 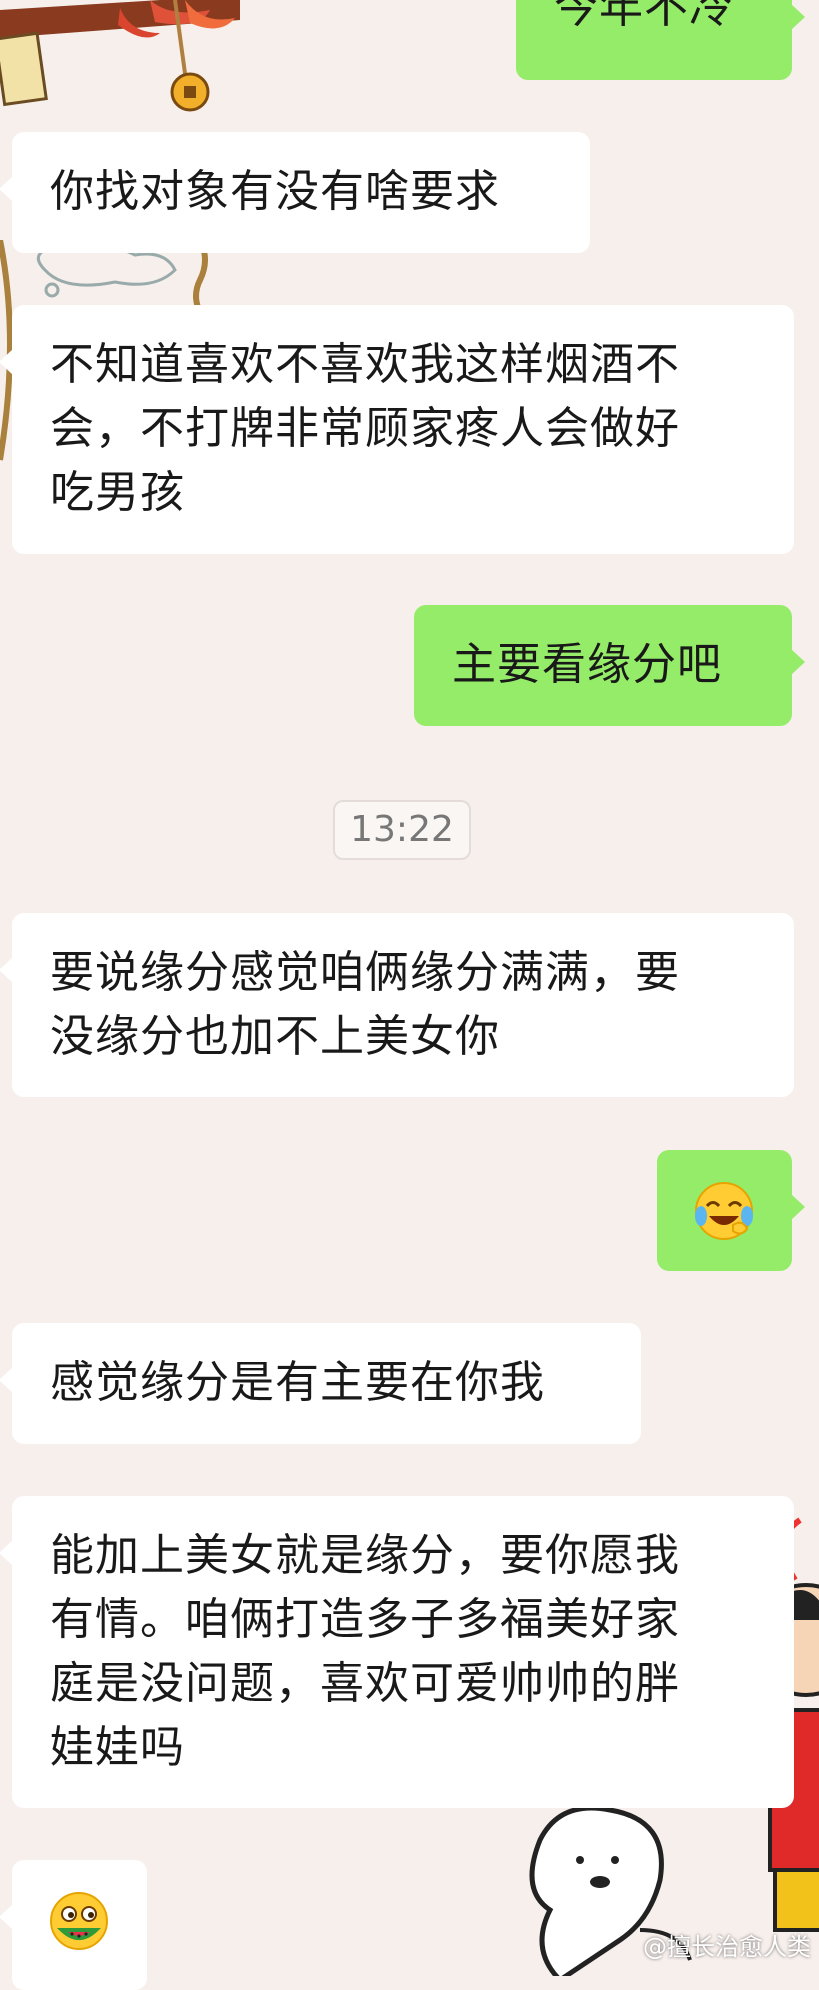 I want to click on outgoing-message: 主要看缘分吧, so click(x=609, y=665).